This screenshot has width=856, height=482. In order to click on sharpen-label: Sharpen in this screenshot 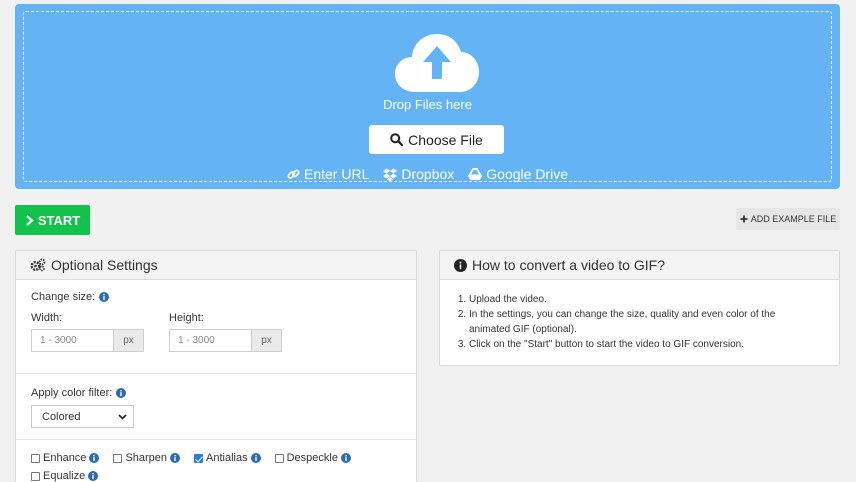, I will do `click(146, 458)`.